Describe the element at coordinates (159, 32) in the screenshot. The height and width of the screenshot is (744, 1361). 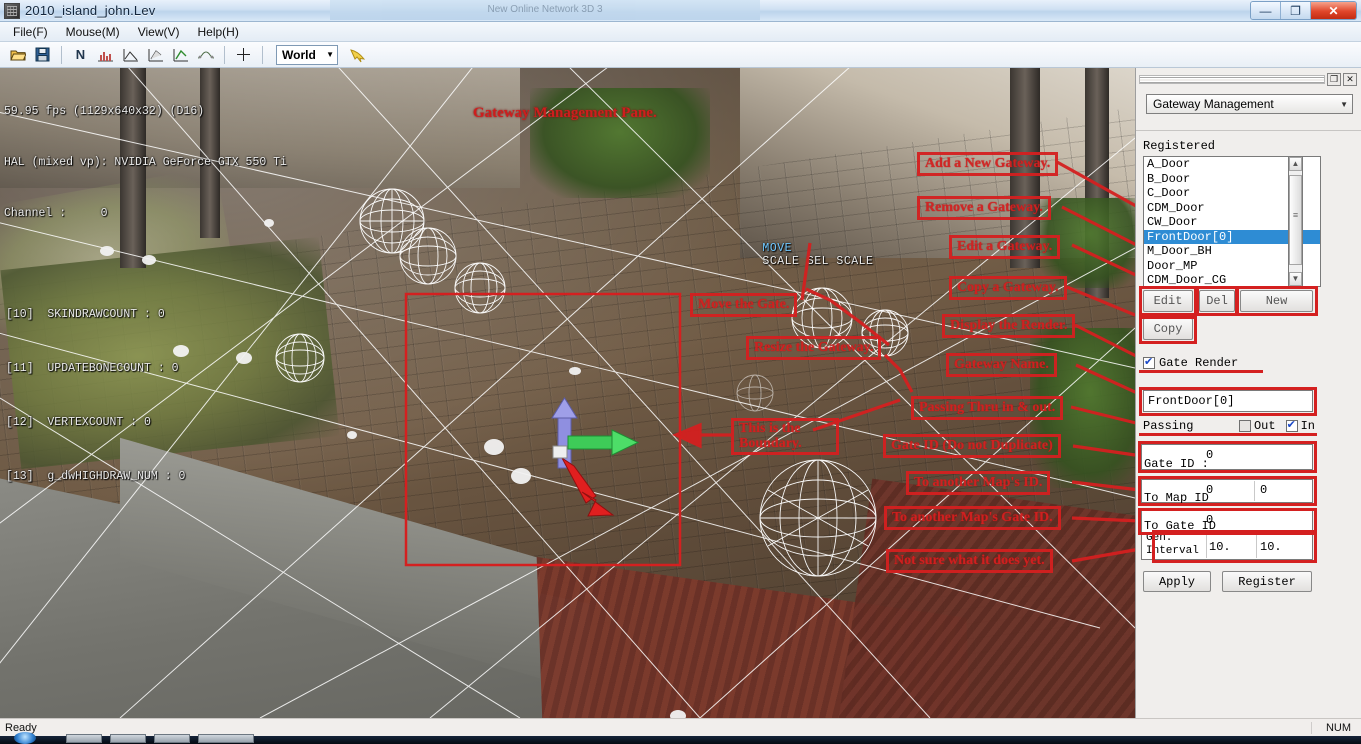
I see `menu-item-view: View(V)` at that location.